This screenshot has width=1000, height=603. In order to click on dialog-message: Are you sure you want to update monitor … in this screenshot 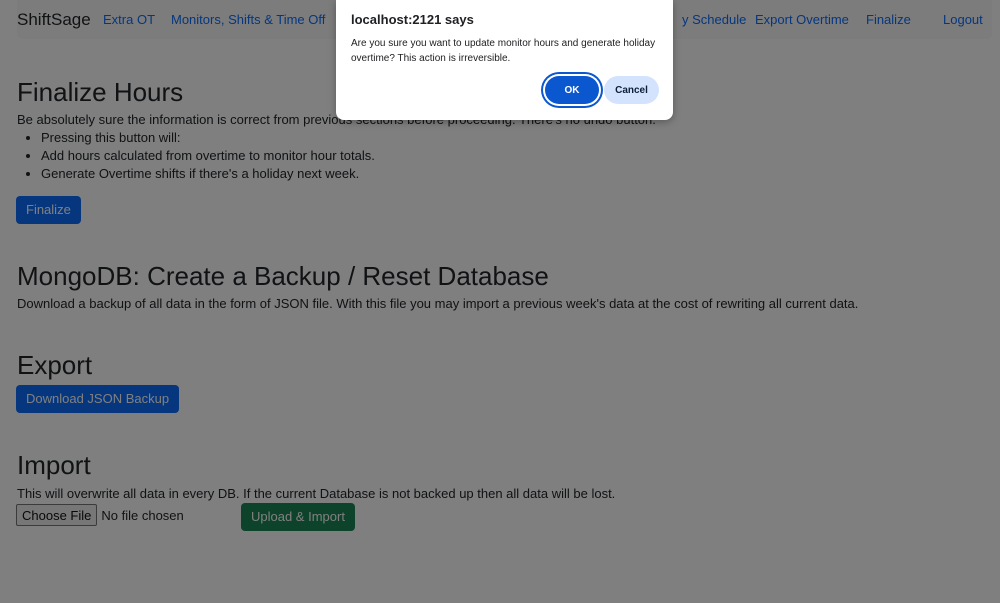, I will do `click(503, 51)`.